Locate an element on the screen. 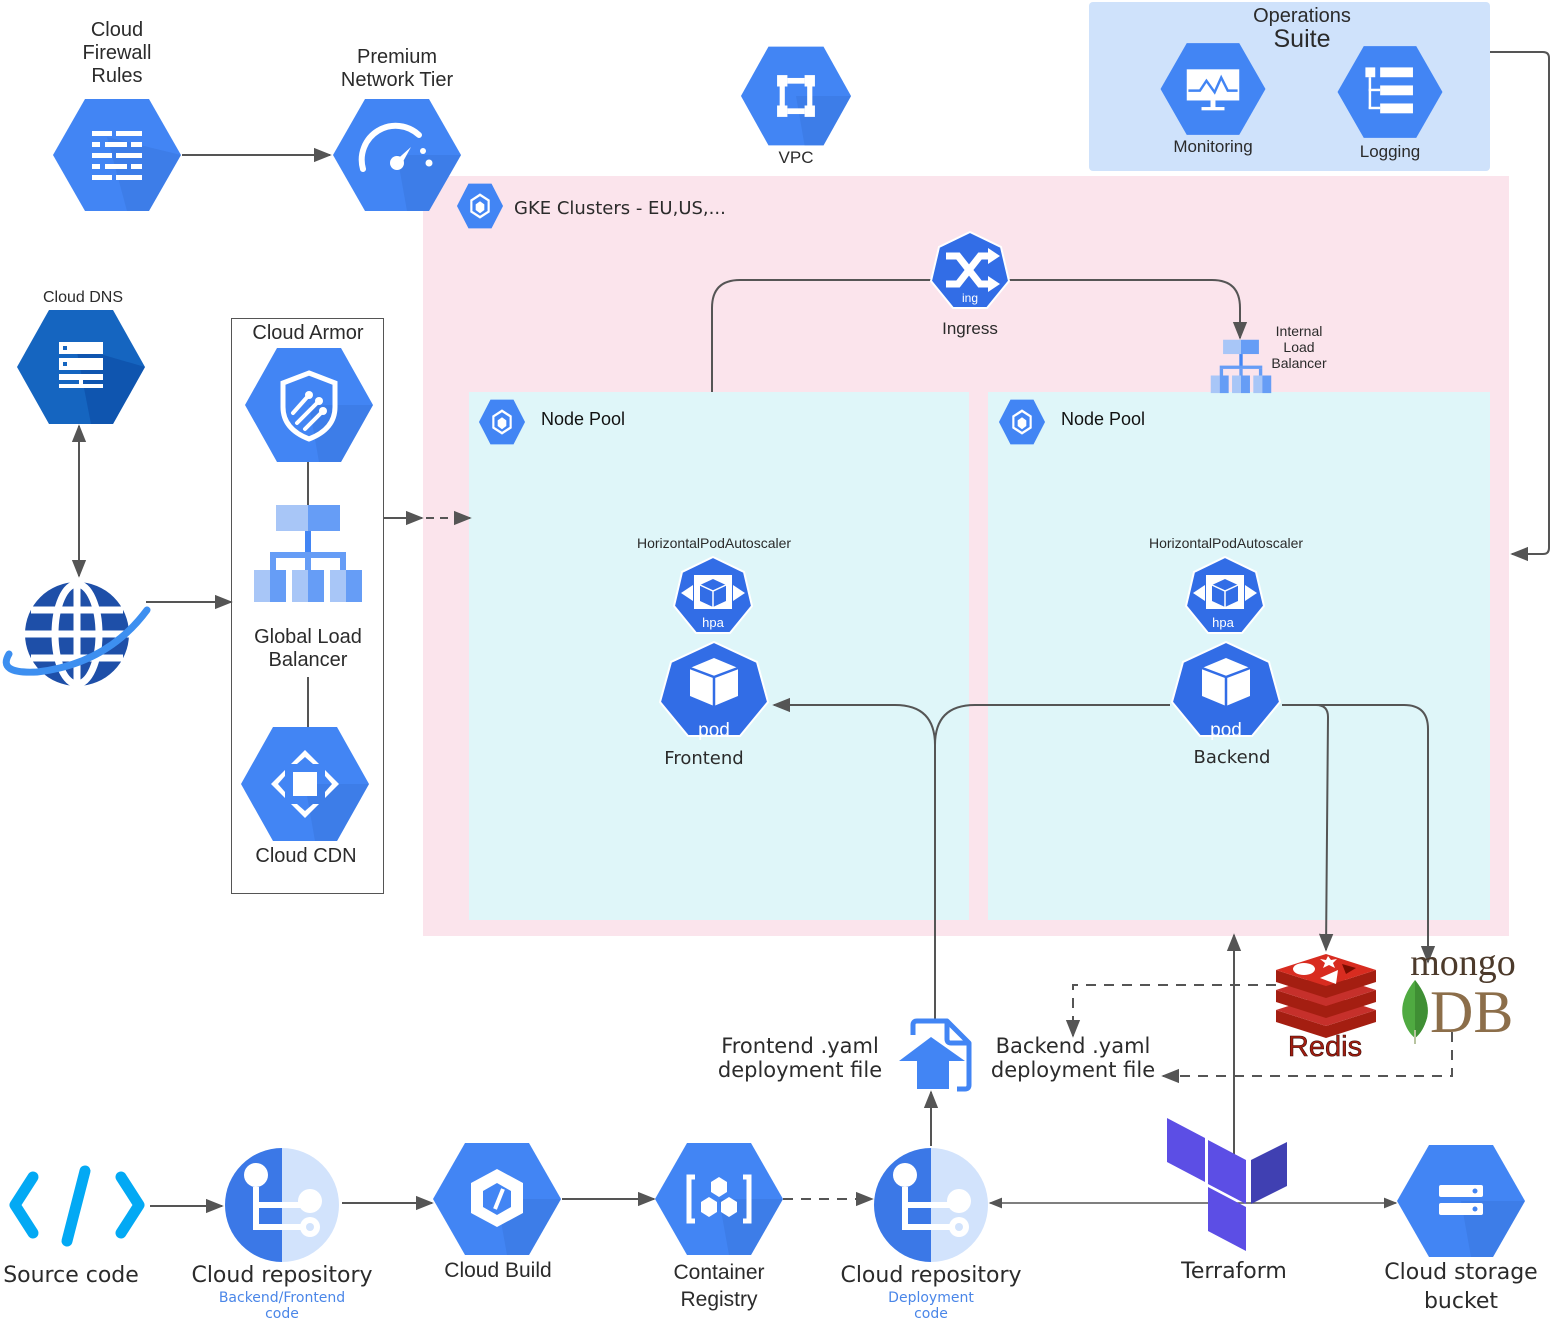  global-lb-label: Global Load Balancer is located at coordinates (308, 649).